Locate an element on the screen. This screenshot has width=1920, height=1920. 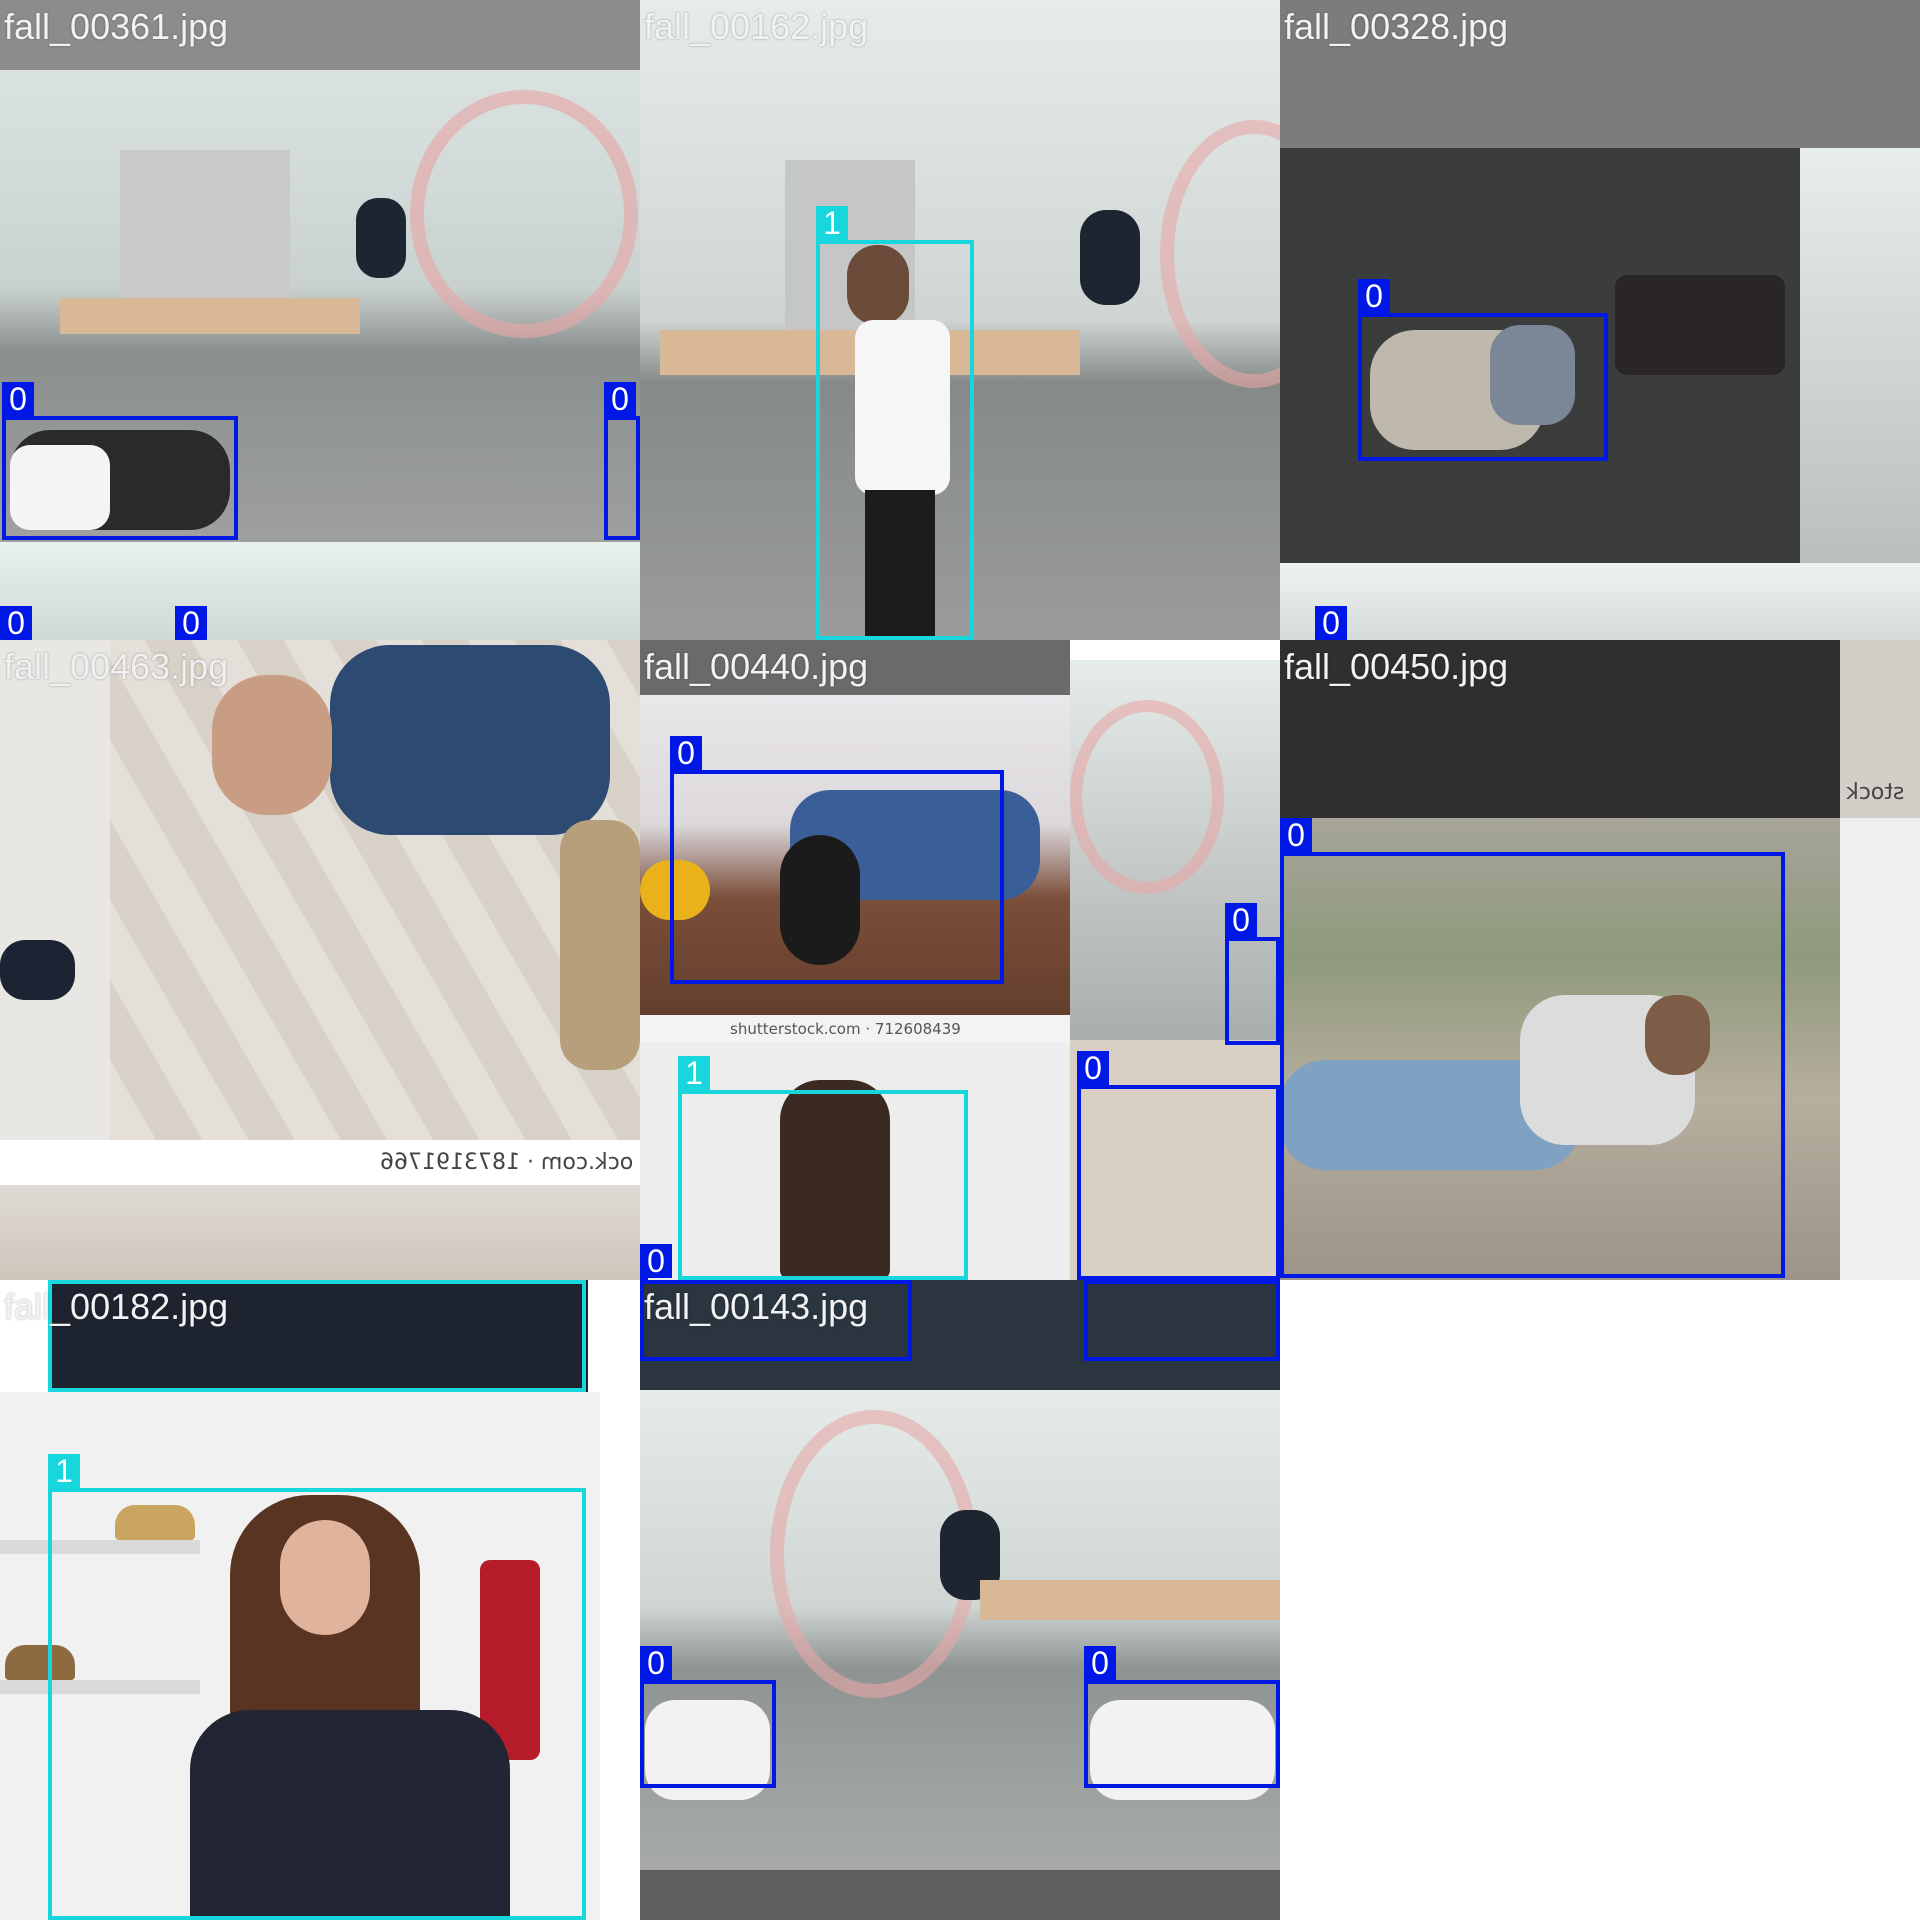
watermark-text: ock.com · 1873191766 is located at coordinates (507, 1162).